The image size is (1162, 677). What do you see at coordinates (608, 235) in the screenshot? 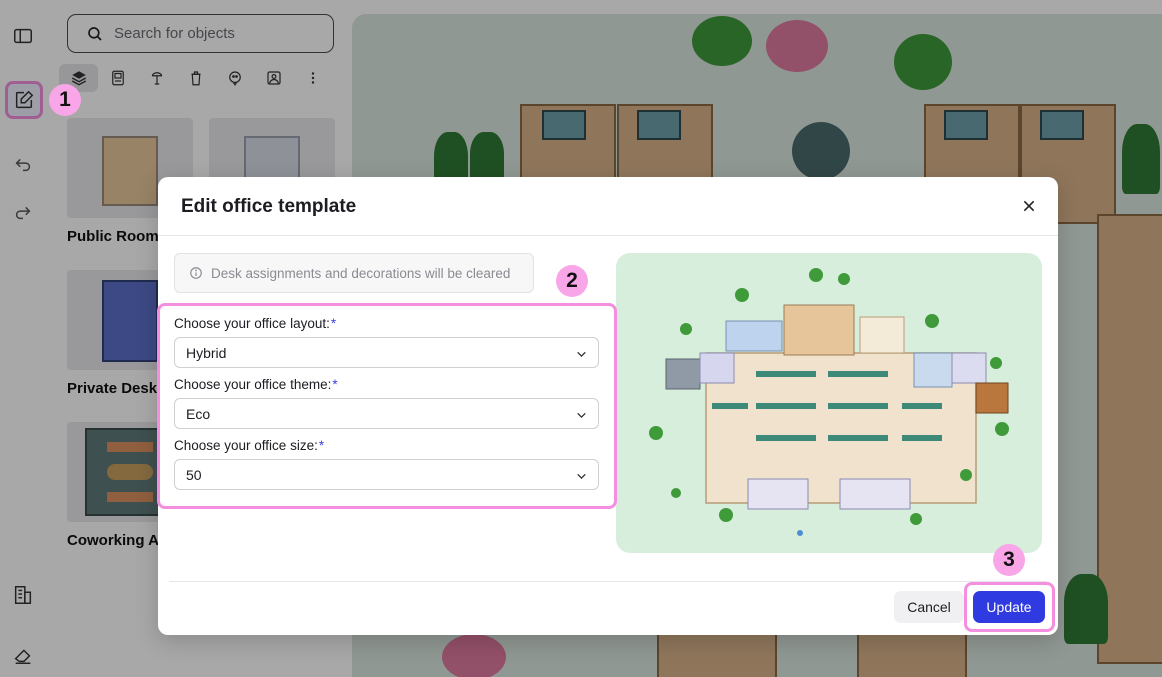
I see `header-divider` at bounding box center [608, 235].